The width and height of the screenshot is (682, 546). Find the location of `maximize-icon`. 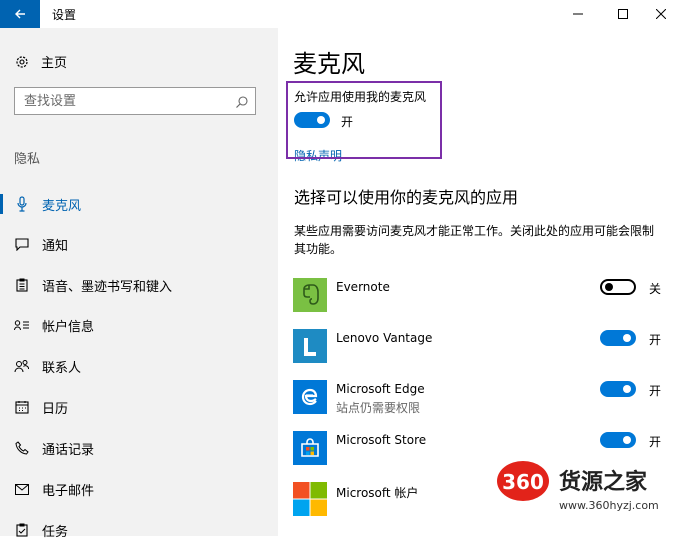

maximize-icon is located at coordinates (623, 14).